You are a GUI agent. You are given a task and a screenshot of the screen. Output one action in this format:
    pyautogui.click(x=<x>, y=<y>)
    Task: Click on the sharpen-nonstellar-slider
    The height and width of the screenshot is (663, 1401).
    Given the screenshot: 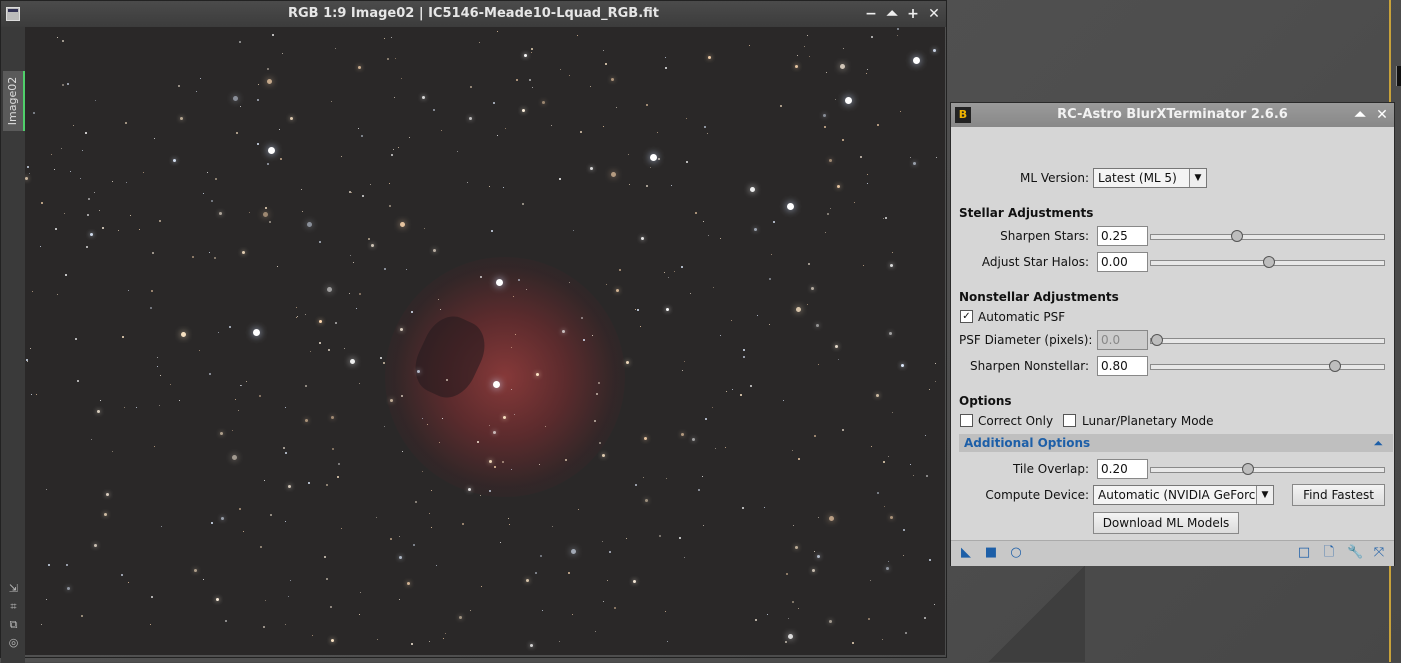 What is the action you would take?
    pyautogui.click(x=1267, y=366)
    